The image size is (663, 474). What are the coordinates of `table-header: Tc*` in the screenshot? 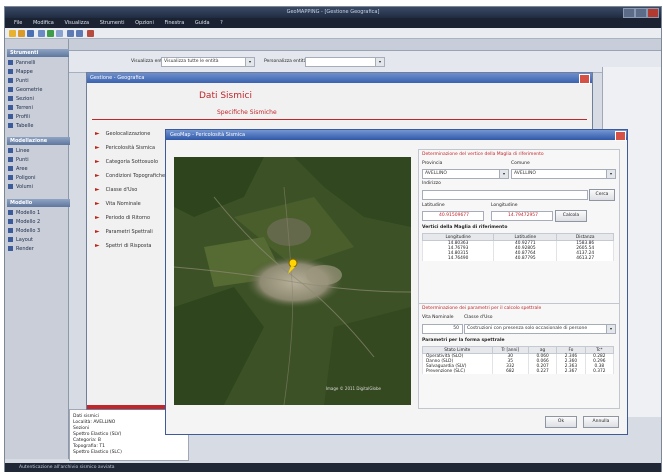 It's located at (599, 350).